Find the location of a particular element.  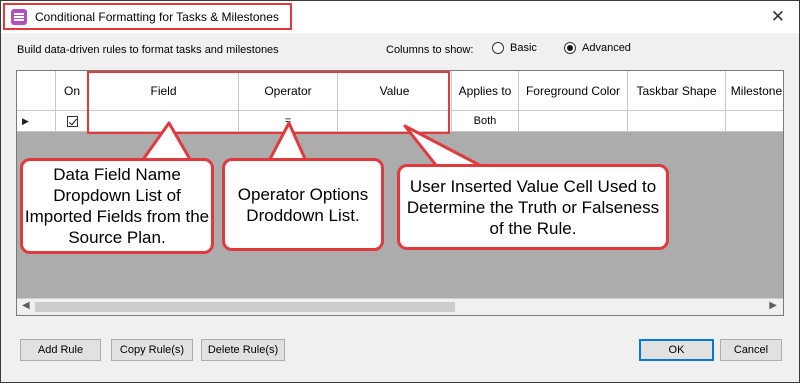

ok-button: OK is located at coordinates (676, 350).